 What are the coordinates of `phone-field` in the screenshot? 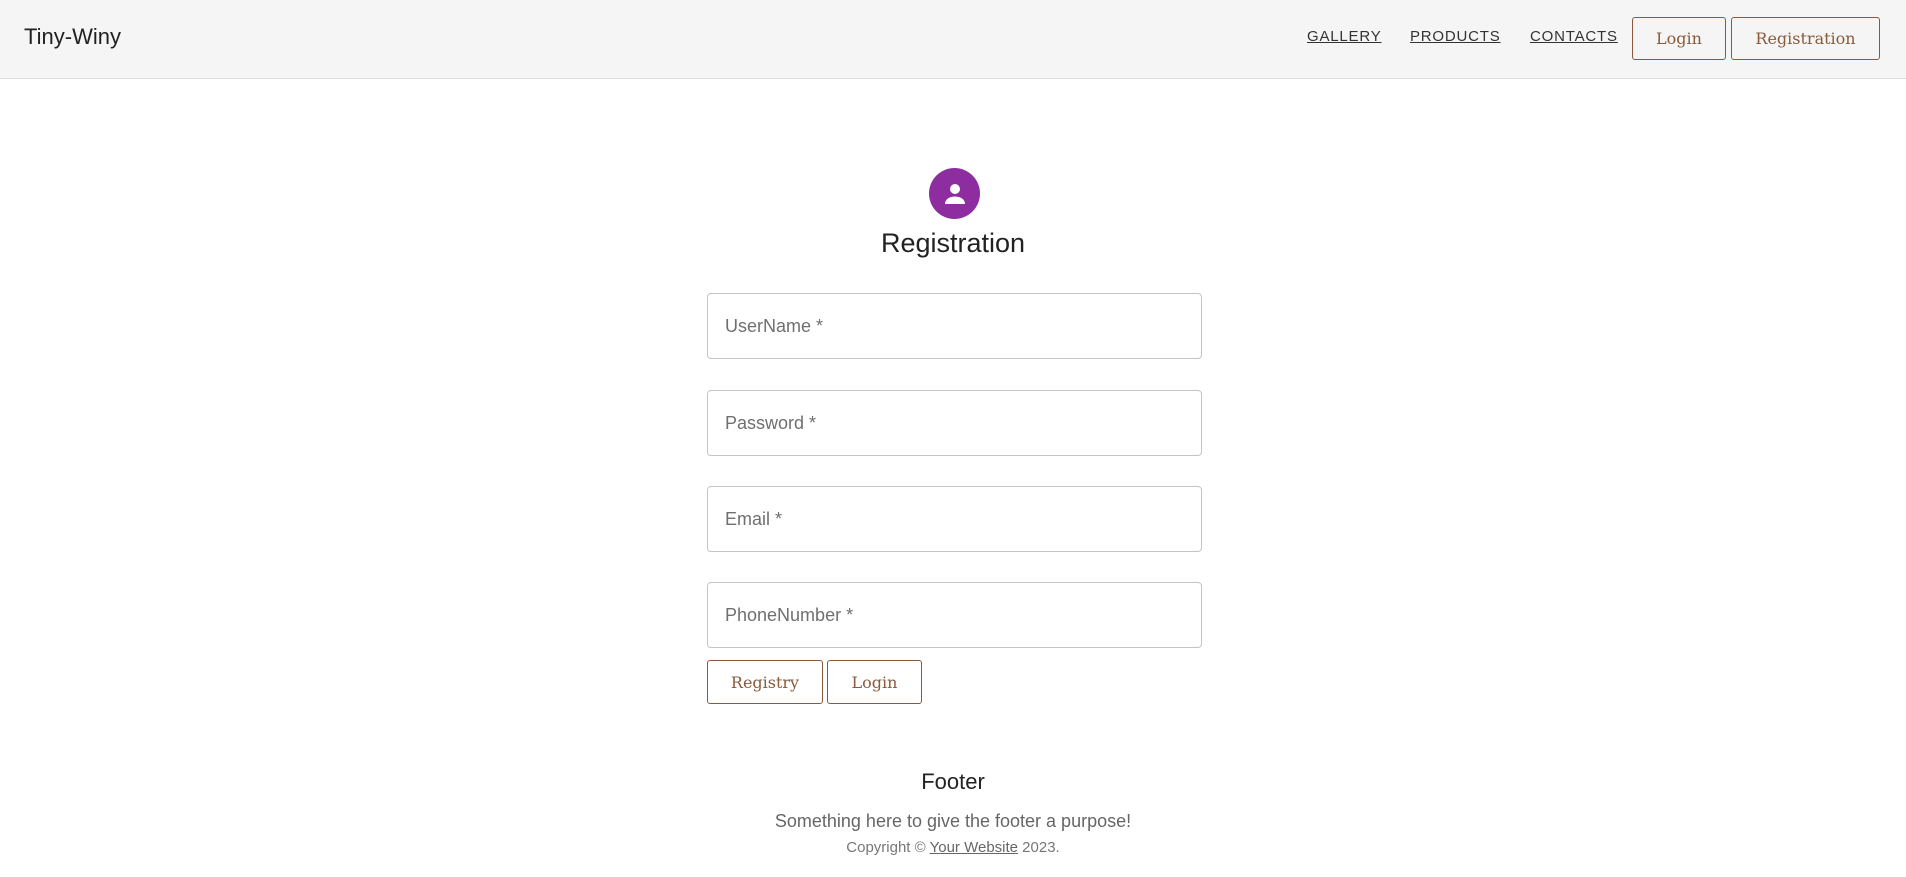 It's located at (954, 615).